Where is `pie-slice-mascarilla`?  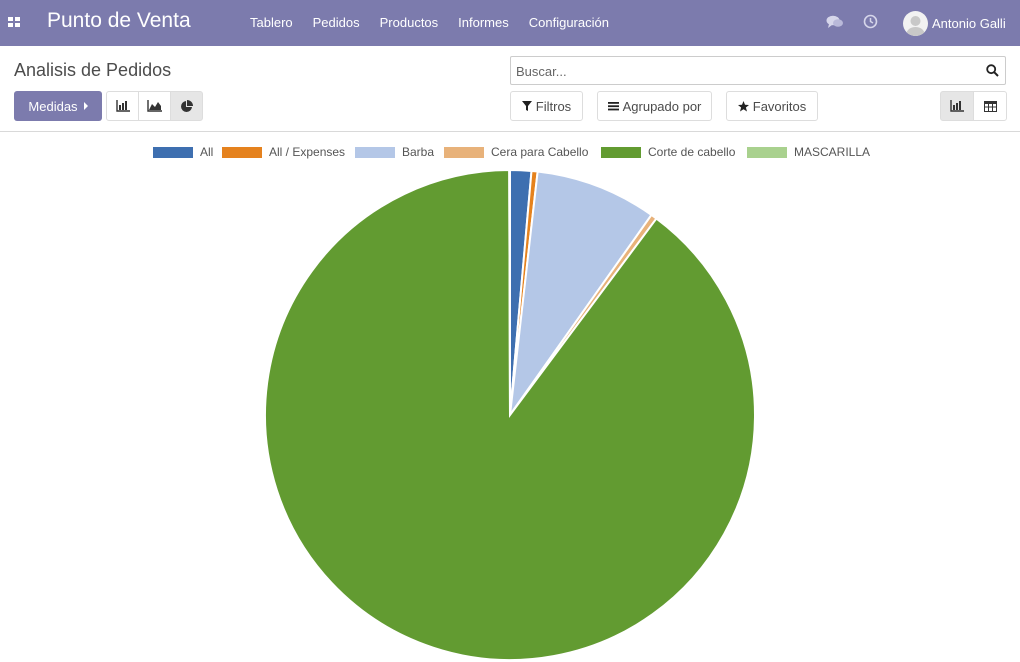 pie-slice-mascarilla is located at coordinates (509, 292).